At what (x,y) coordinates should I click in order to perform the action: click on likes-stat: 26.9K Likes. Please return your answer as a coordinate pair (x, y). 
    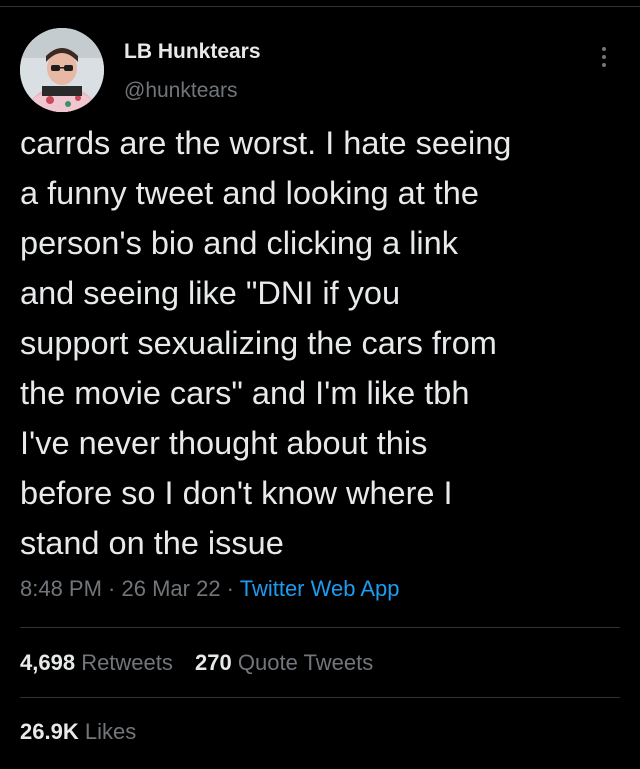
    Looking at the image, I should click on (78, 731).